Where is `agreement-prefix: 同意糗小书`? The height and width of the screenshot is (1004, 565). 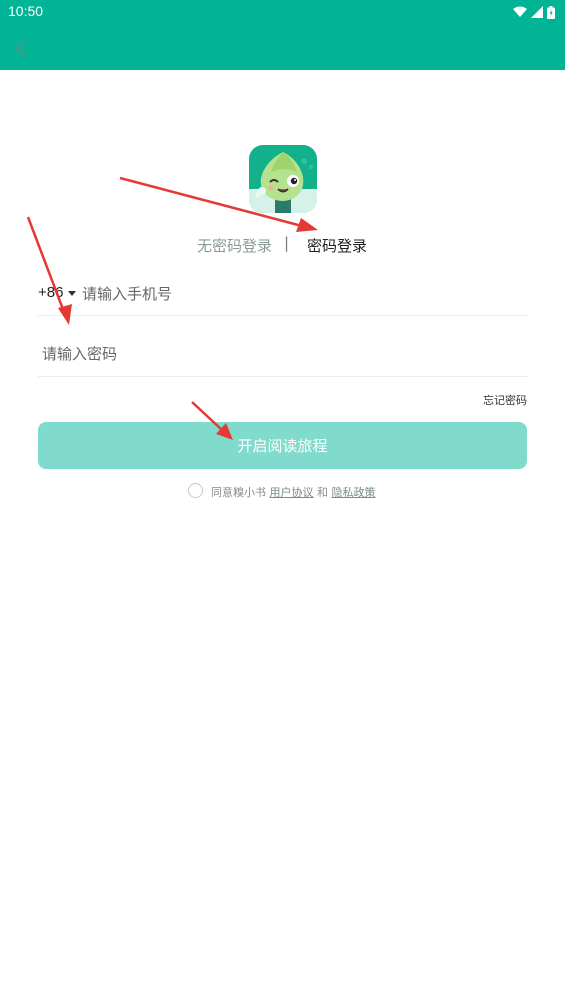
agreement-prefix: 同意糗小书 is located at coordinates (238, 492).